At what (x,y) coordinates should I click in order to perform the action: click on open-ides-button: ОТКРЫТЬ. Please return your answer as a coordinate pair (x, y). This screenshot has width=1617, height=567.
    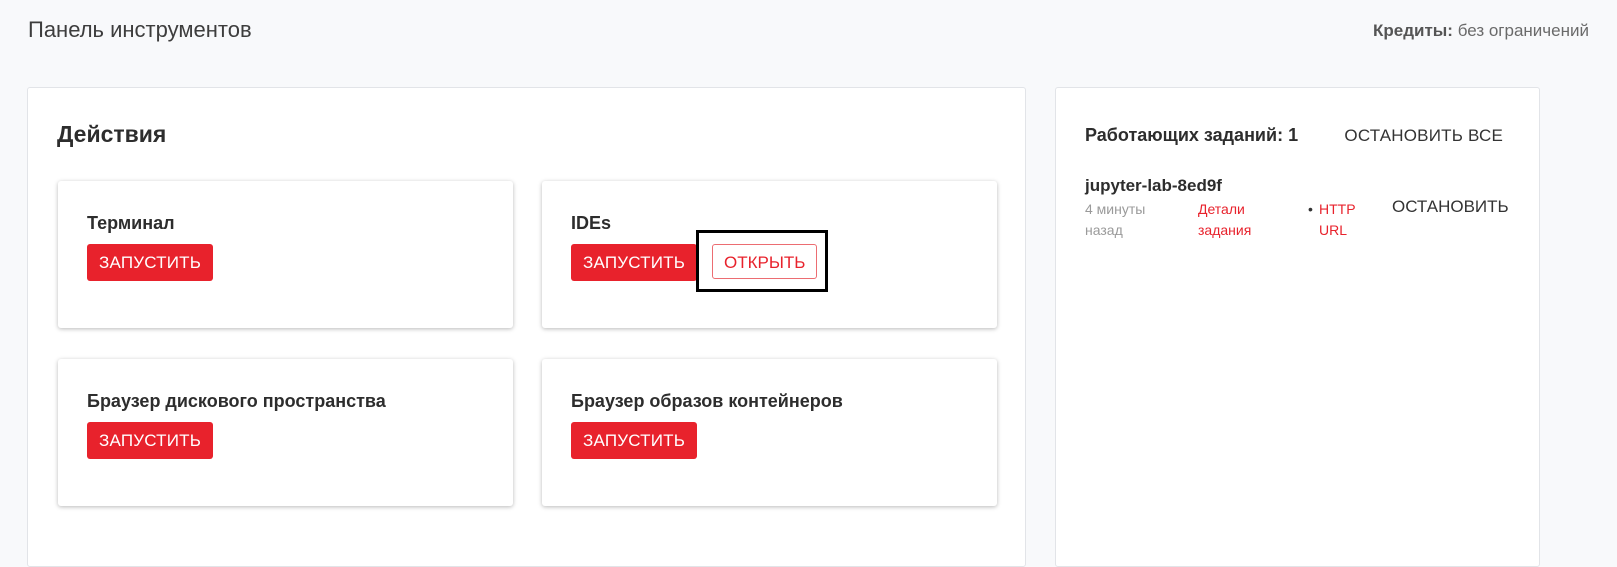
    Looking at the image, I should click on (765, 261).